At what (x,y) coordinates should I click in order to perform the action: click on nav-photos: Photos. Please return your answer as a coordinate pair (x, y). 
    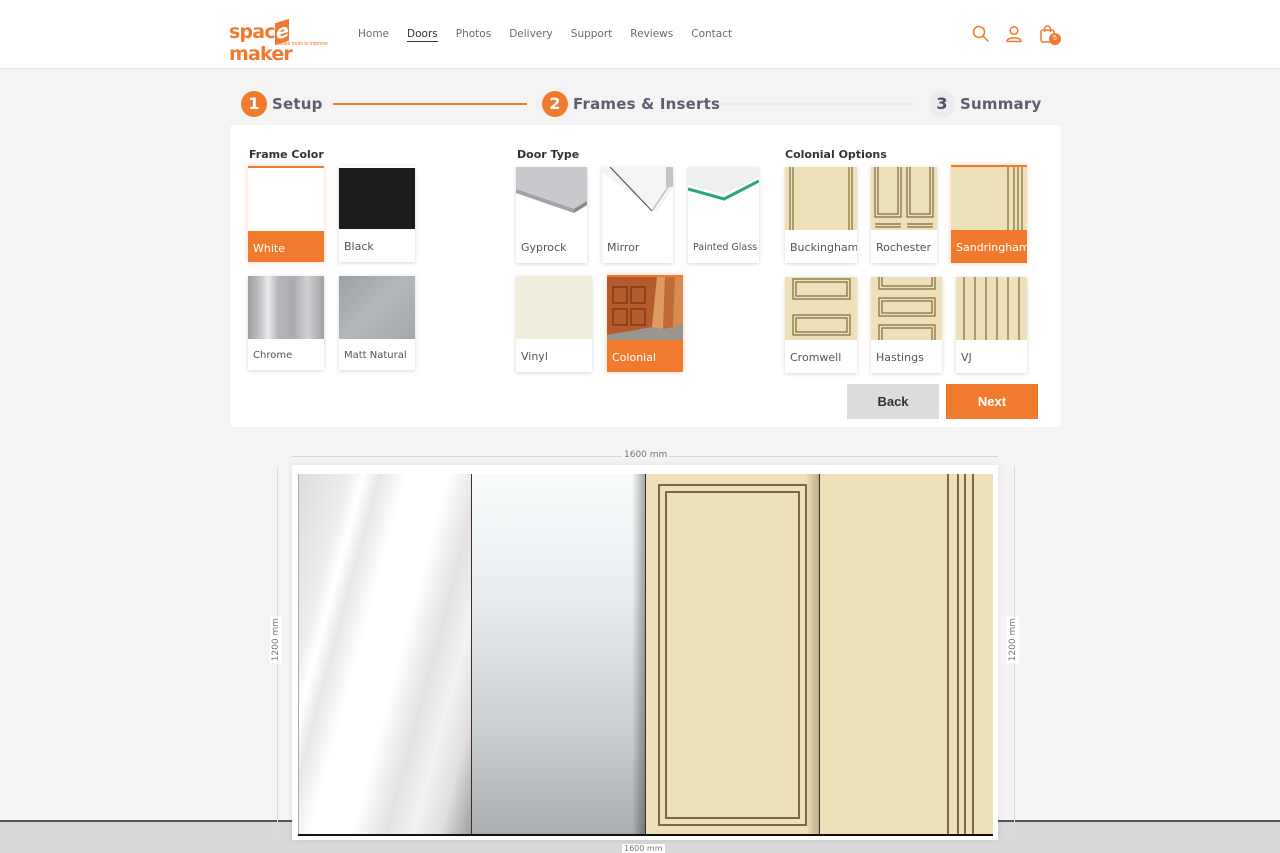
    Looking at the image, I should click on (473, 34).